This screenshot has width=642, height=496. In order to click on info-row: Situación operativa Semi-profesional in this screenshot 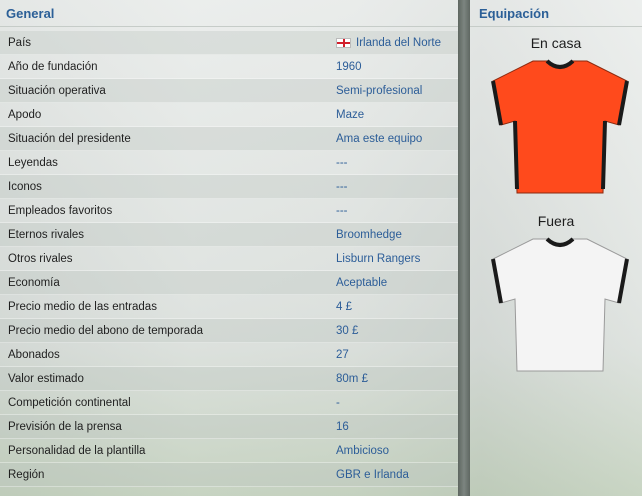, I will do `click(229, 91)`.